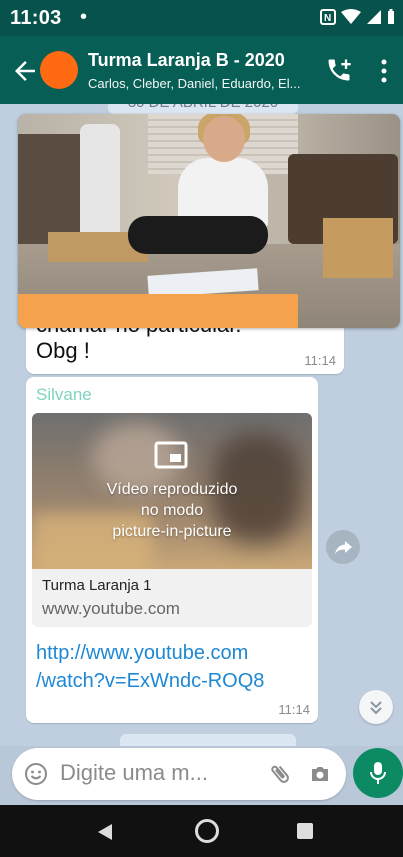 This screenshot has height=857, width=403. I want to click on nav-recents-icon, so click(305, 831).